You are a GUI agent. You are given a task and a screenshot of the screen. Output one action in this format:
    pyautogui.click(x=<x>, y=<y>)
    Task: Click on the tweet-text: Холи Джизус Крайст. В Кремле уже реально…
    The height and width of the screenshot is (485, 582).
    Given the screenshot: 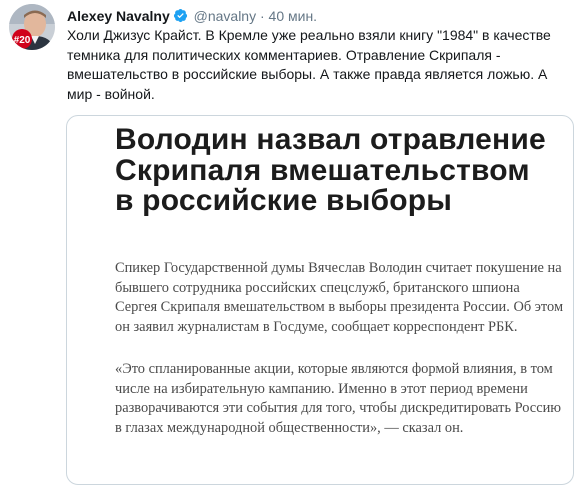 What is the action you would take?
    pyautogui.click(x=309, y=64)
    